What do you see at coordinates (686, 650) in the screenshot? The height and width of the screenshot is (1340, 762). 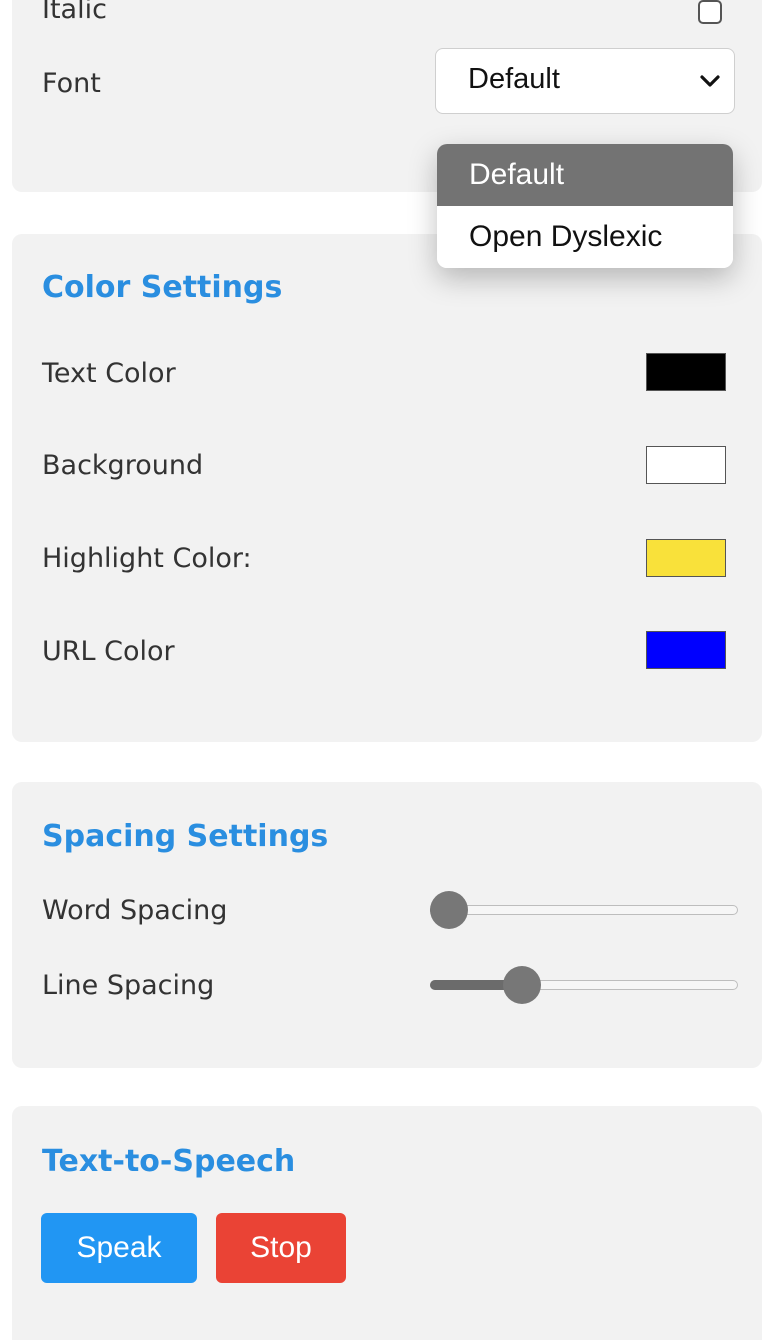 I see `url-color-swatch` at bounding box center [686, 650].